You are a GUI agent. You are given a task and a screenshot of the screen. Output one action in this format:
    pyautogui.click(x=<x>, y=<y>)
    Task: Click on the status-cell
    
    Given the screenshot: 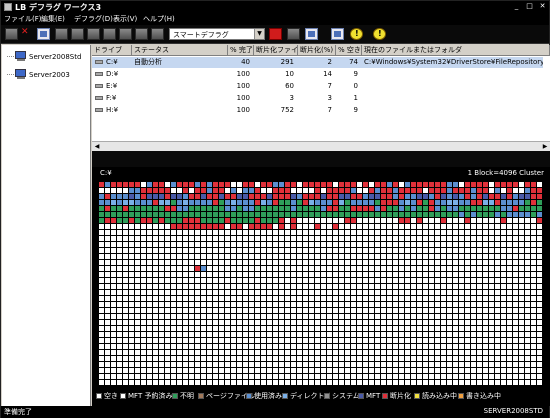 What is the action you would take?
    pyautogui.click(x=180, y=98)
    